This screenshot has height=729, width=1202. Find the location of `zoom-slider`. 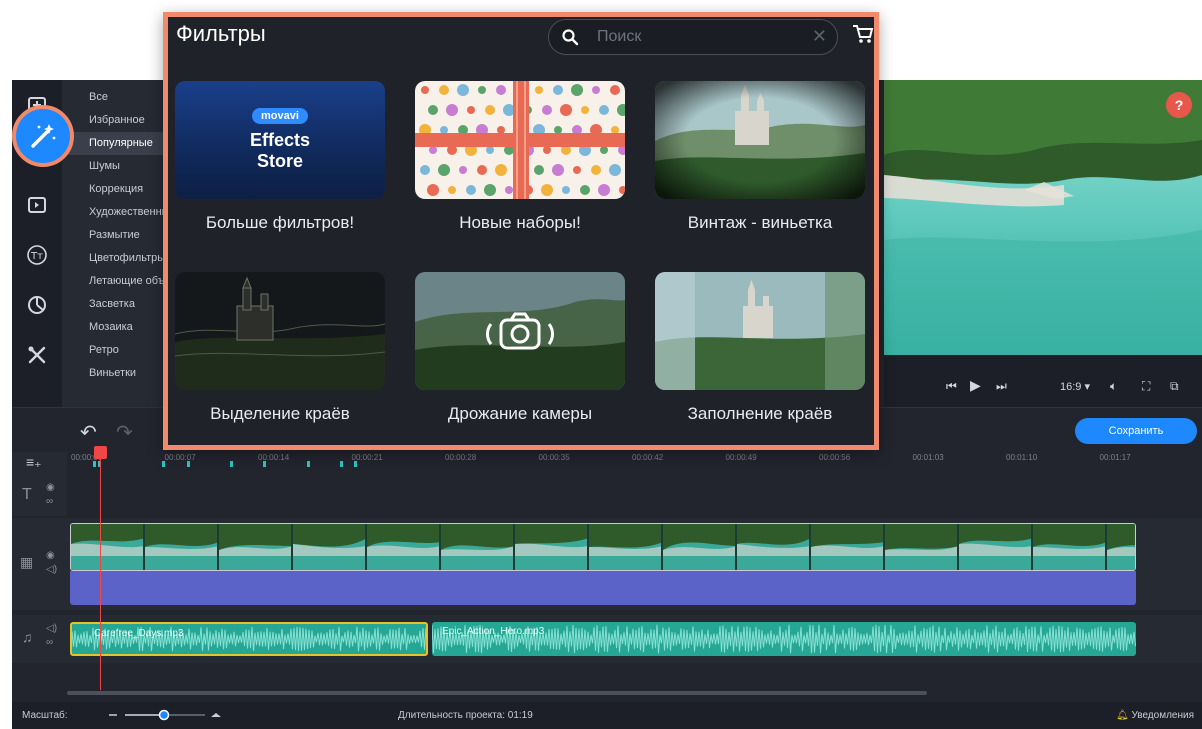

zoom-slider is located at coordinates (164, 715).